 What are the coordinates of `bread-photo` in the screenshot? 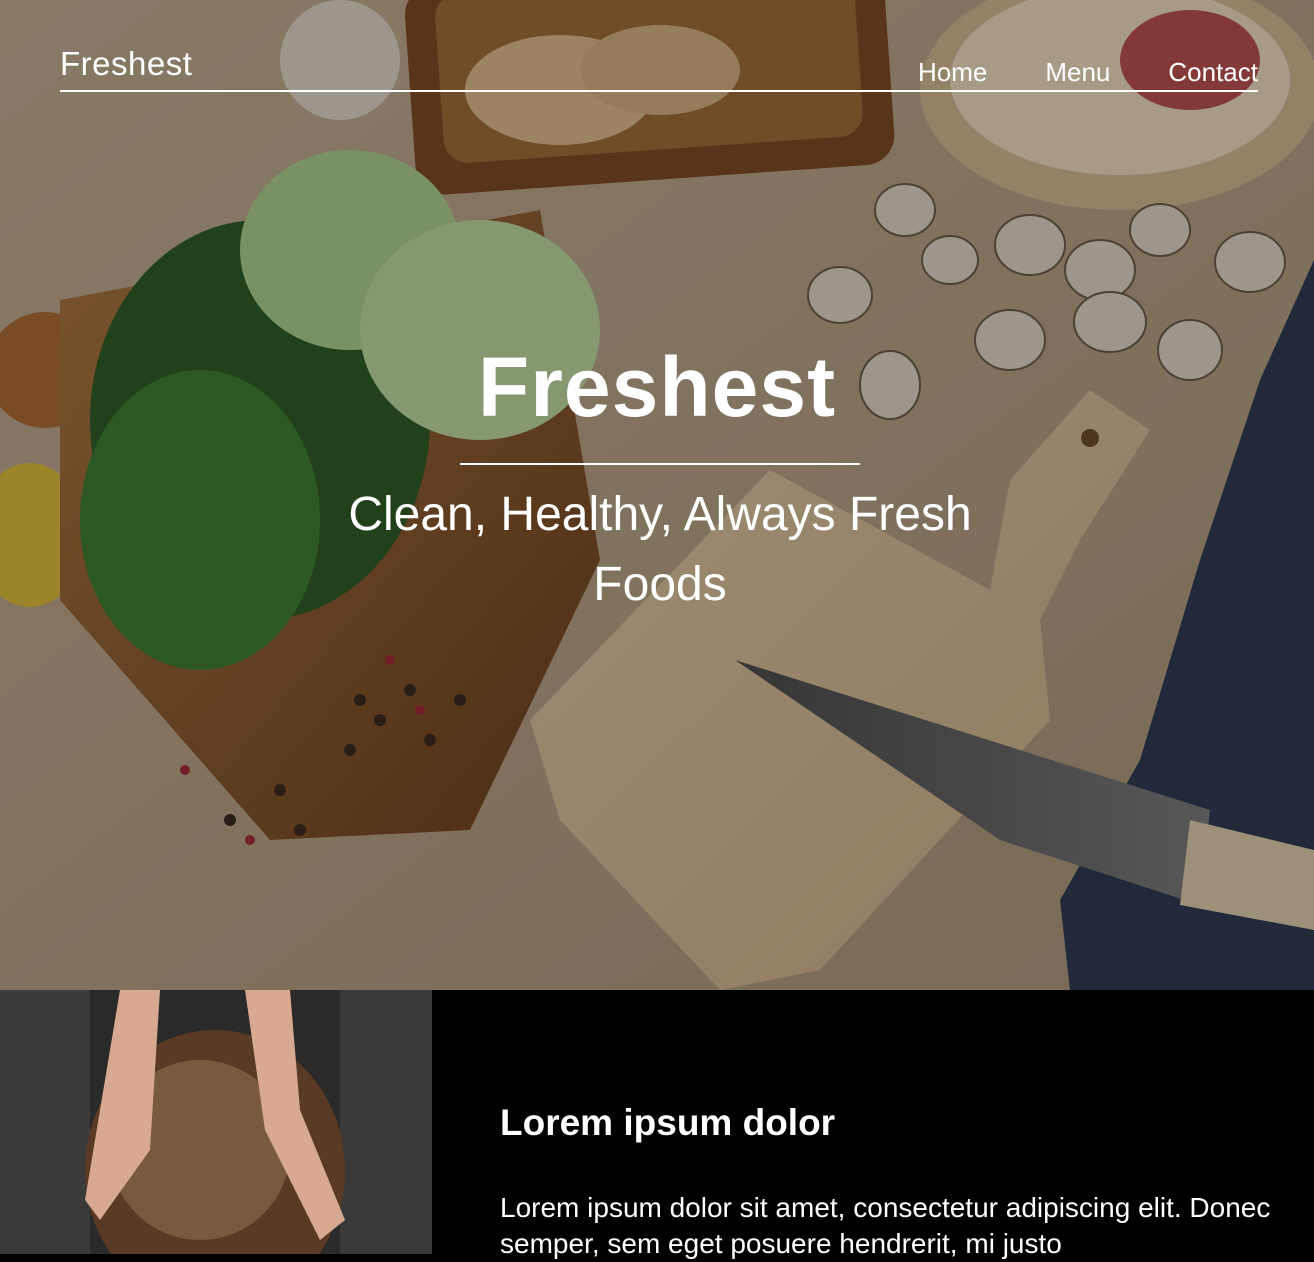 It's located at (216, 1122).